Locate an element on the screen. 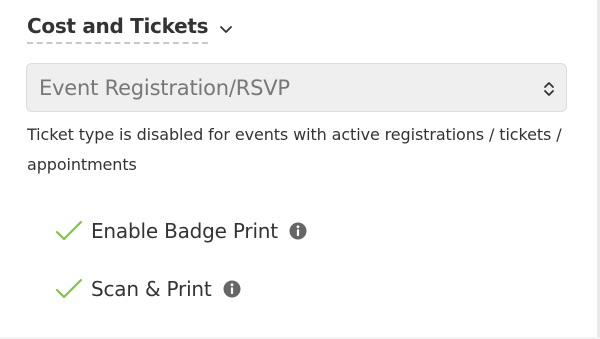 Image resolution: width=600 pixels, height=339 pixels. section-title: Cost and Tickets is located at coordinates (118, 28).